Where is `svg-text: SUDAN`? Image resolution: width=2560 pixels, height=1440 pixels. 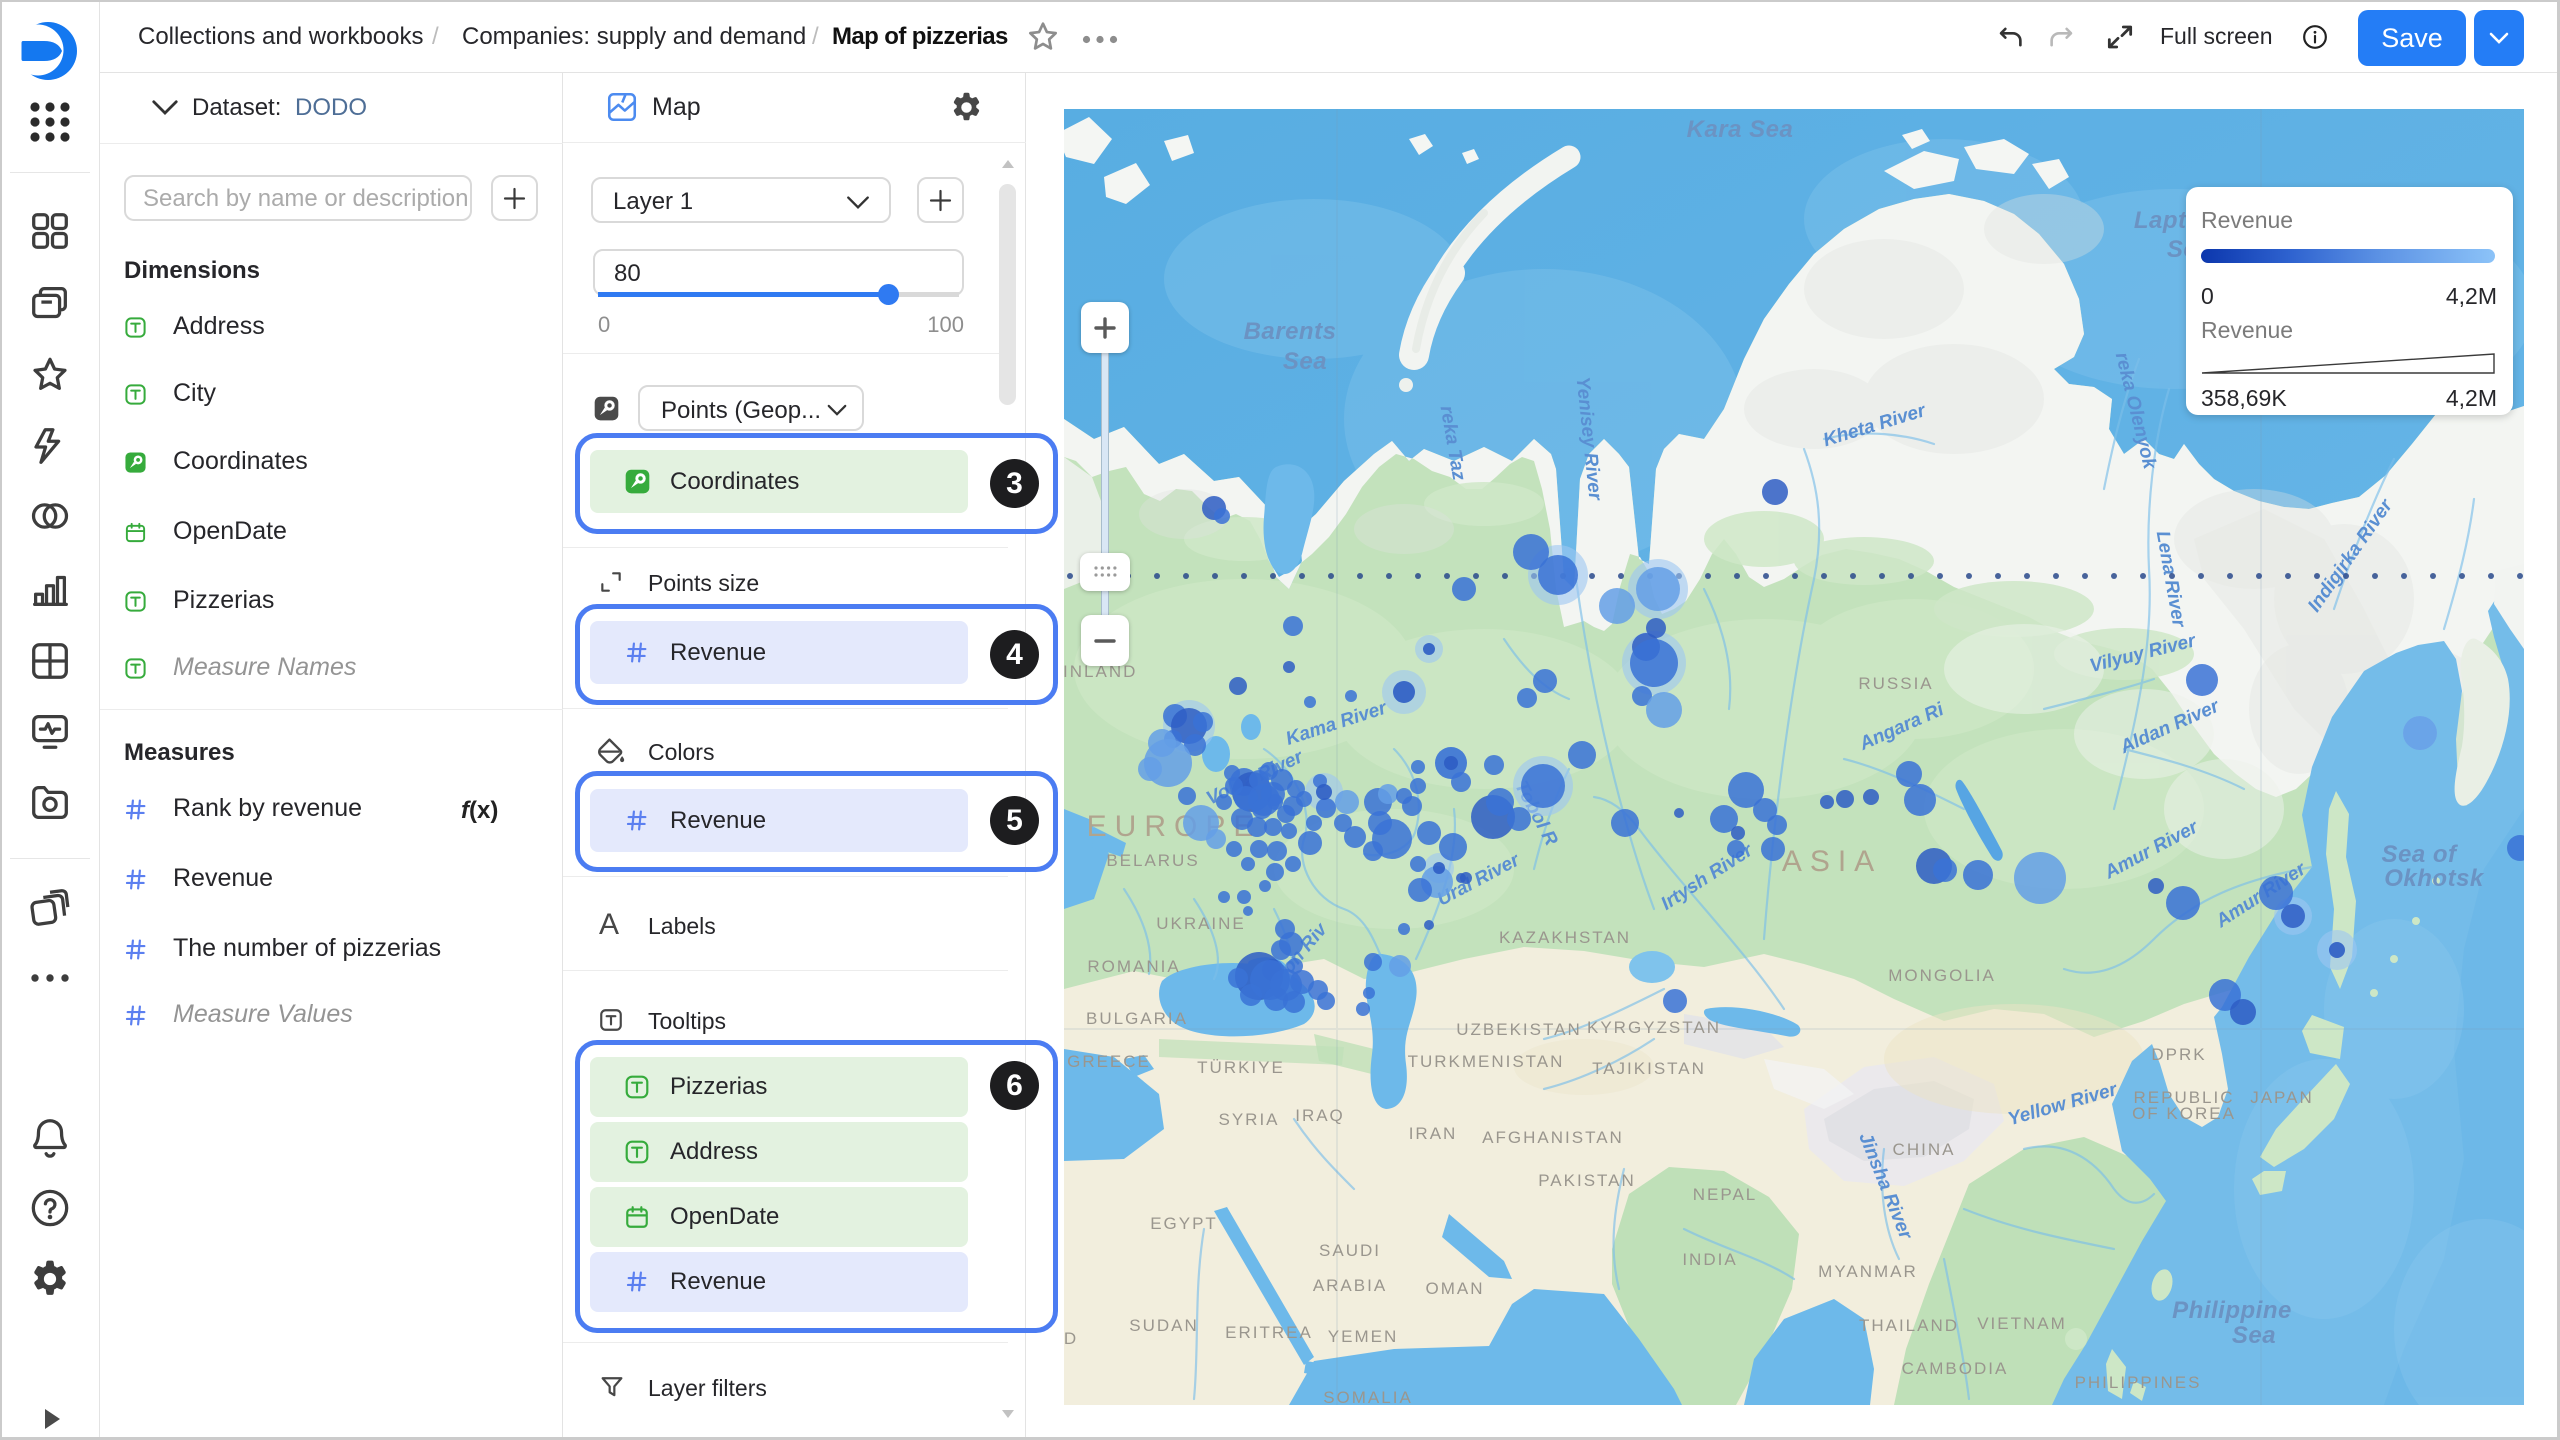
svg-text: SUDAN is located at coordinates (1164, 1325).